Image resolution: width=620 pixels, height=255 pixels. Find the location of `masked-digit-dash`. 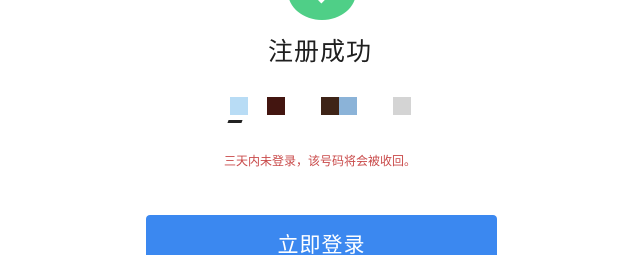

masked-digit-dash is located at coordinates (235, 121).